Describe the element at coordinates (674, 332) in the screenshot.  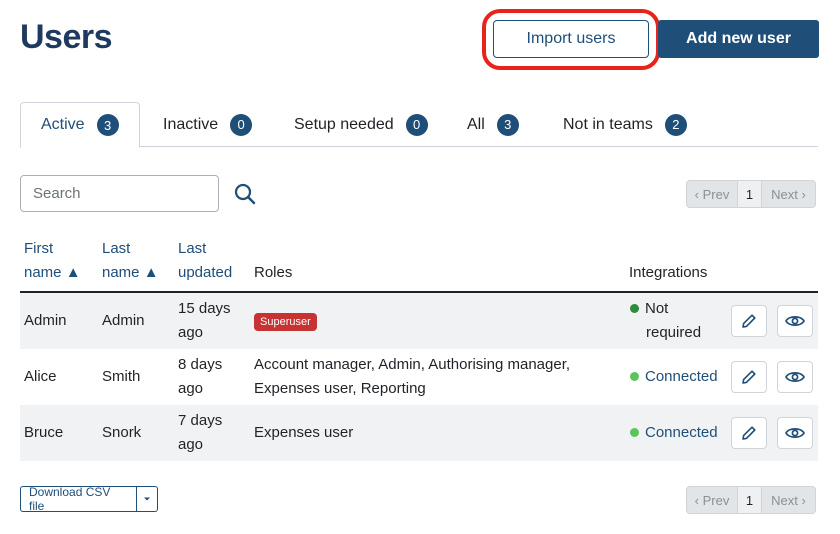
I see `integration-status: required` at that location.